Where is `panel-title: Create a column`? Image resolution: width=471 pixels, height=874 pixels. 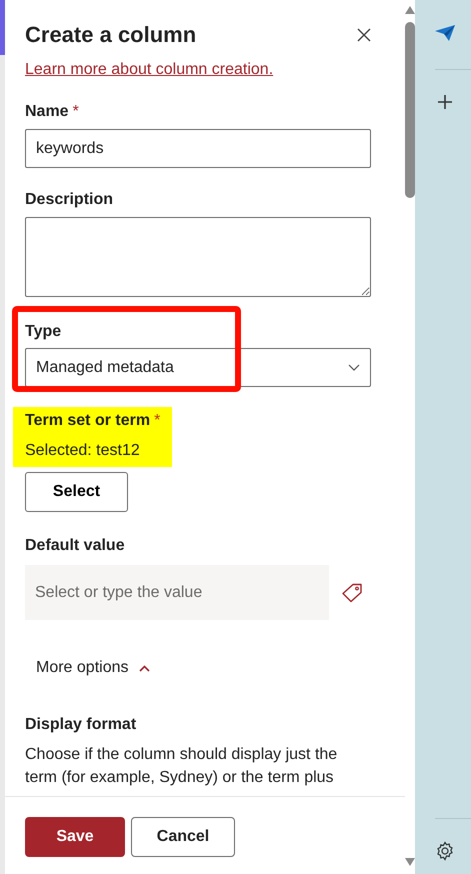
panel-title: Create a column is located at coordinates (110, 35).